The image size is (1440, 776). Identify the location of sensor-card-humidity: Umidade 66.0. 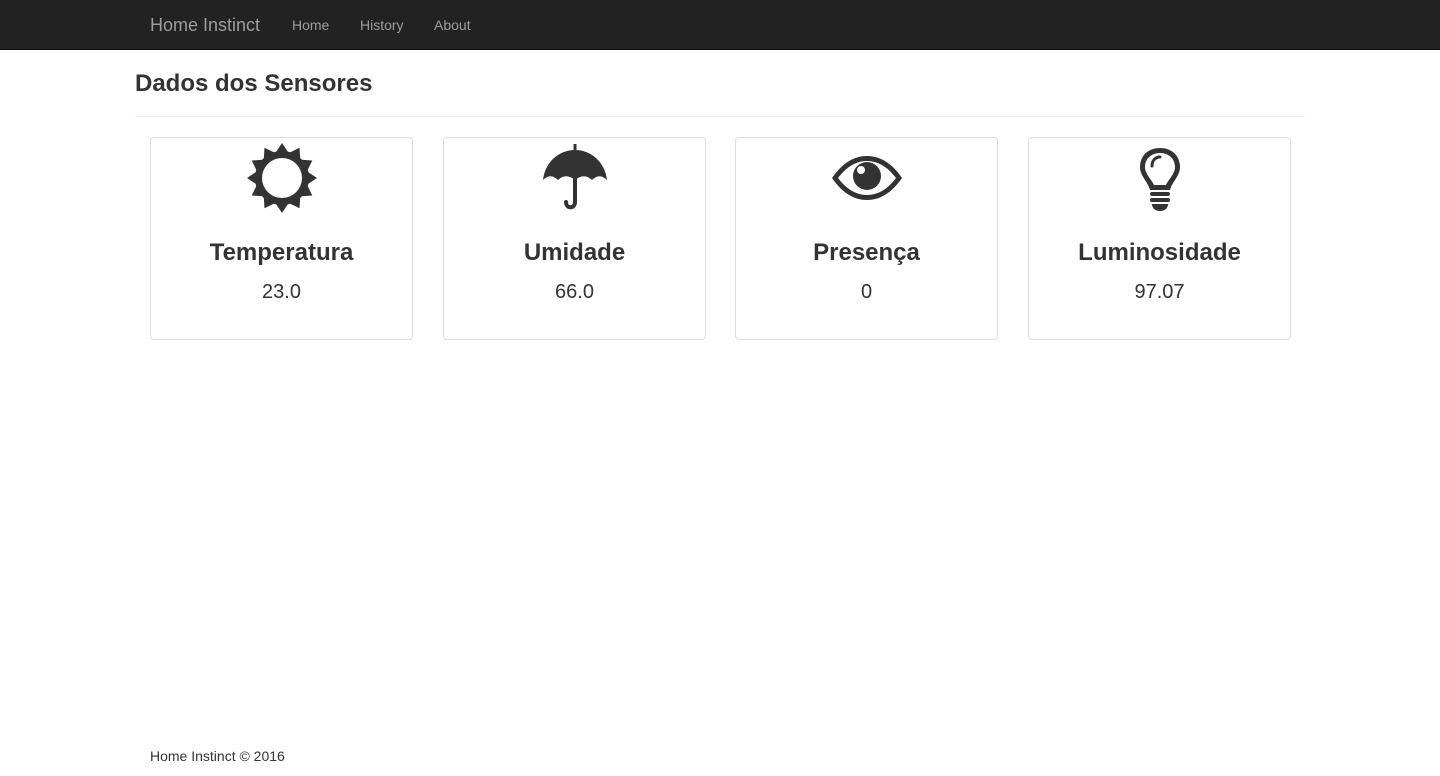
(574, 238).